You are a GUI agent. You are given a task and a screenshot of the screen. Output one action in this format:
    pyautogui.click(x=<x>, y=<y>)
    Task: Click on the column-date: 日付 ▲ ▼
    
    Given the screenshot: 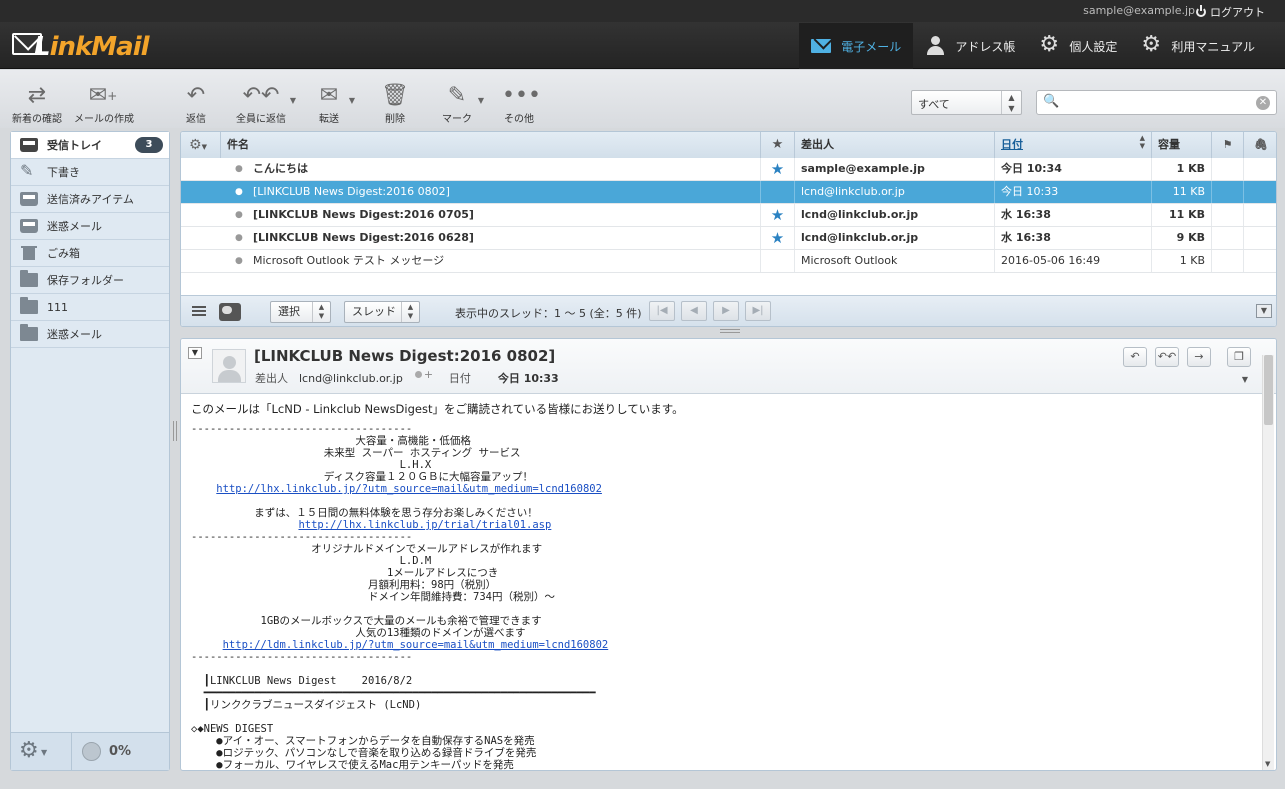 What is the action you would take?
    pyautogui.click(x=1073, y=145)
    